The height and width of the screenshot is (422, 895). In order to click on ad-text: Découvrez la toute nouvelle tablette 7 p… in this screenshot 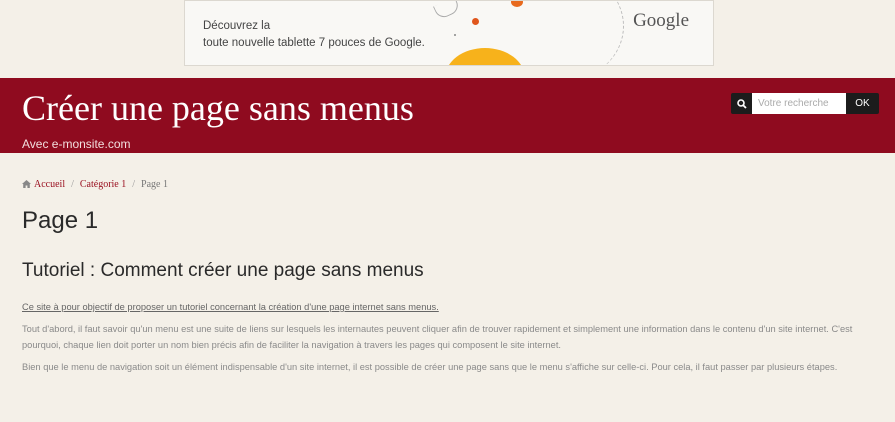, I will do `click(314, 35)`.